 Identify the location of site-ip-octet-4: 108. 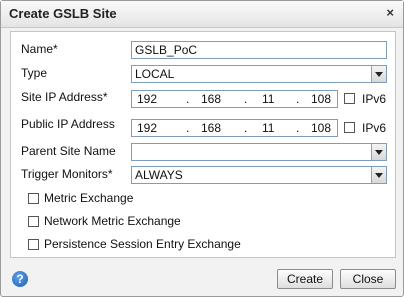
(321, 99).